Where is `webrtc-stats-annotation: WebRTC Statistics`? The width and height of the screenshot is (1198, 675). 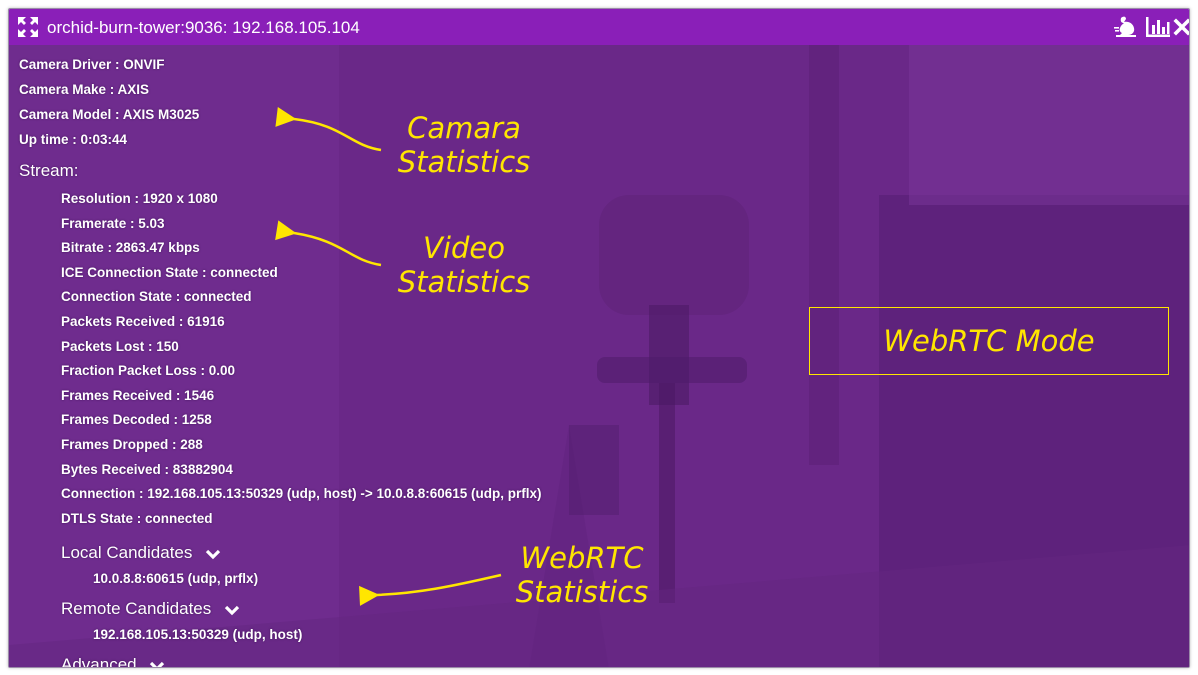
webrtc-stats-annotation: WebRTC Statistics is located at coordinates (582, 575).